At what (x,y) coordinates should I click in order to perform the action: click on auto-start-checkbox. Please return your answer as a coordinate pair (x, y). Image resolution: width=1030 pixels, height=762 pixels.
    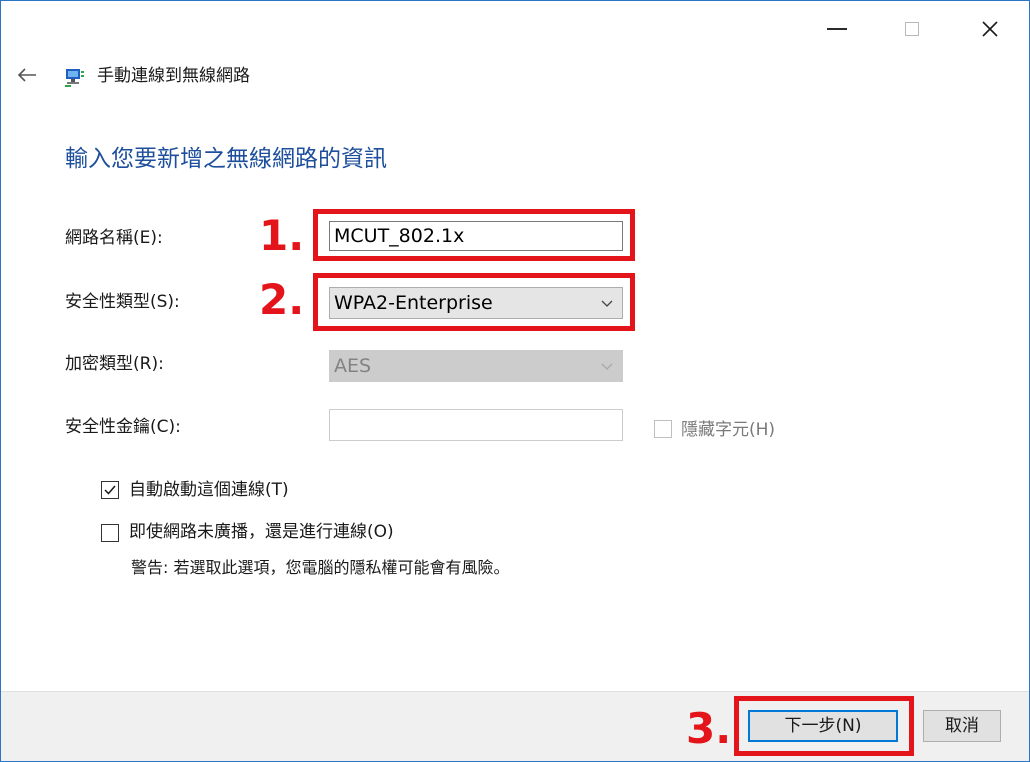
    Looking at the image, I should click on (110, 490).